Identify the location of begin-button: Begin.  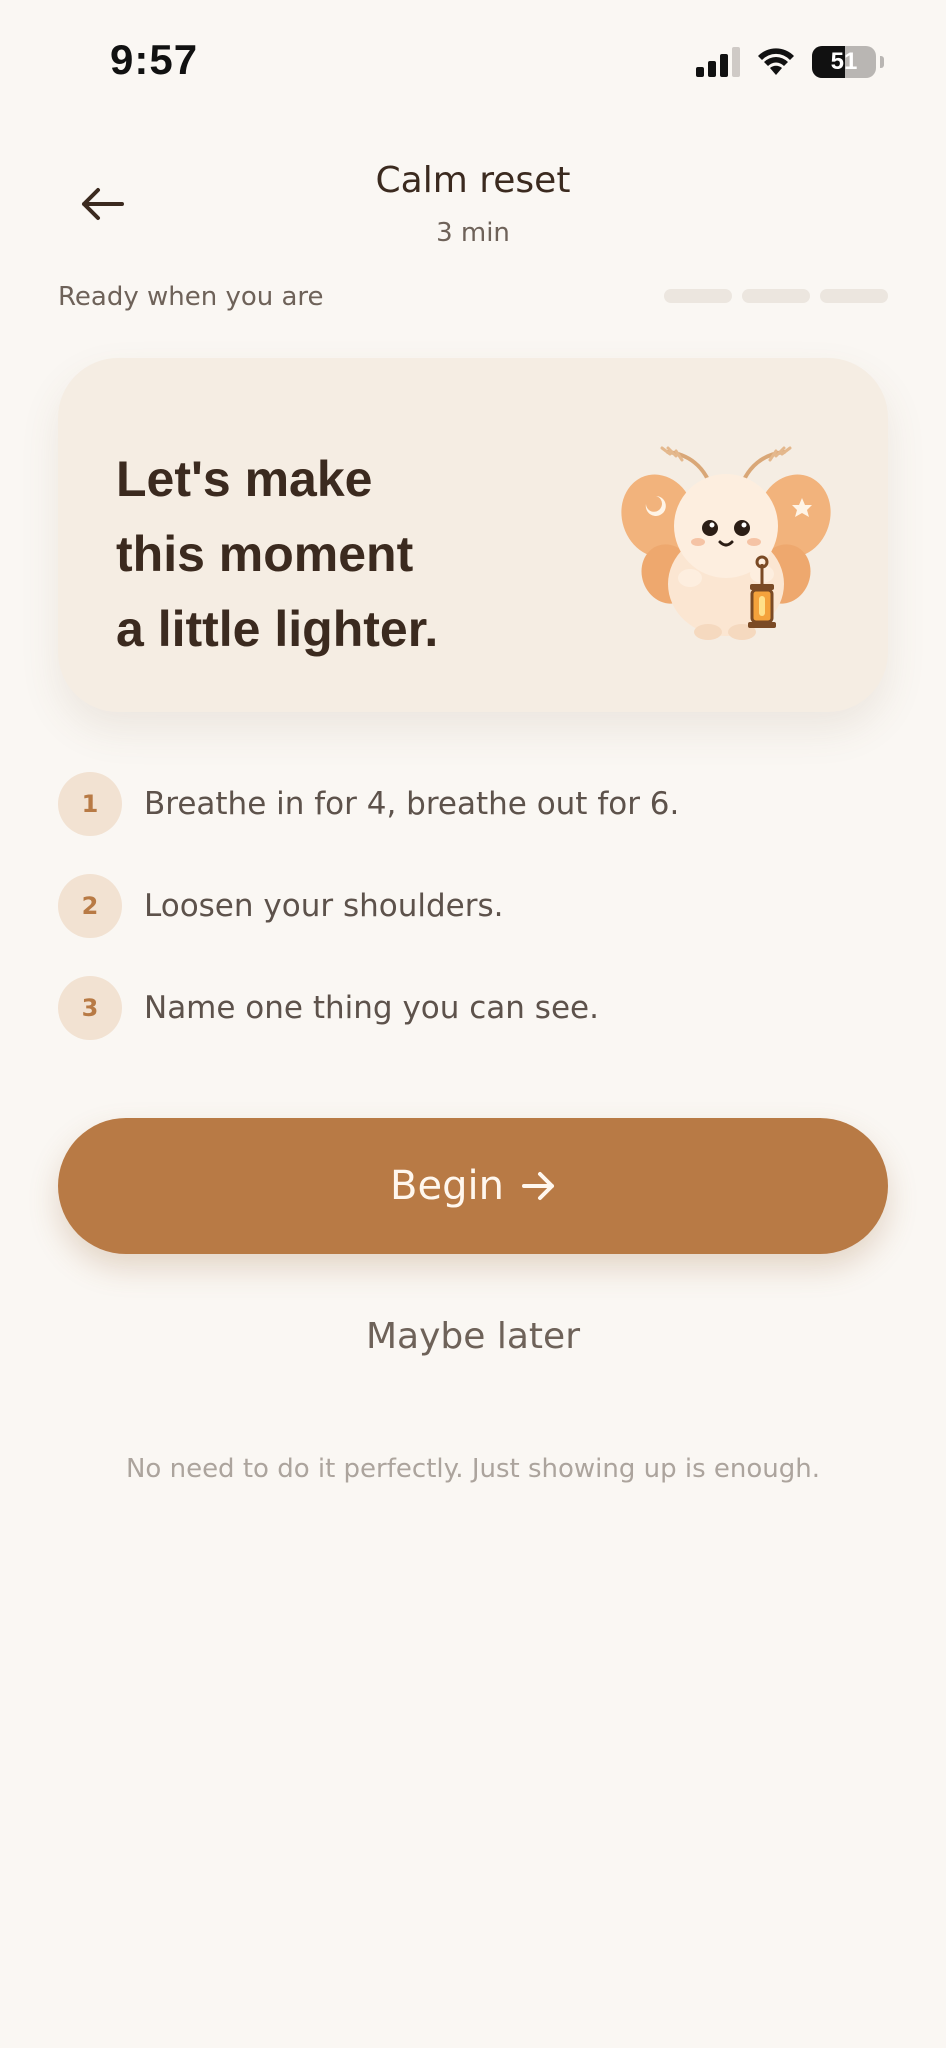
(473, 1186).